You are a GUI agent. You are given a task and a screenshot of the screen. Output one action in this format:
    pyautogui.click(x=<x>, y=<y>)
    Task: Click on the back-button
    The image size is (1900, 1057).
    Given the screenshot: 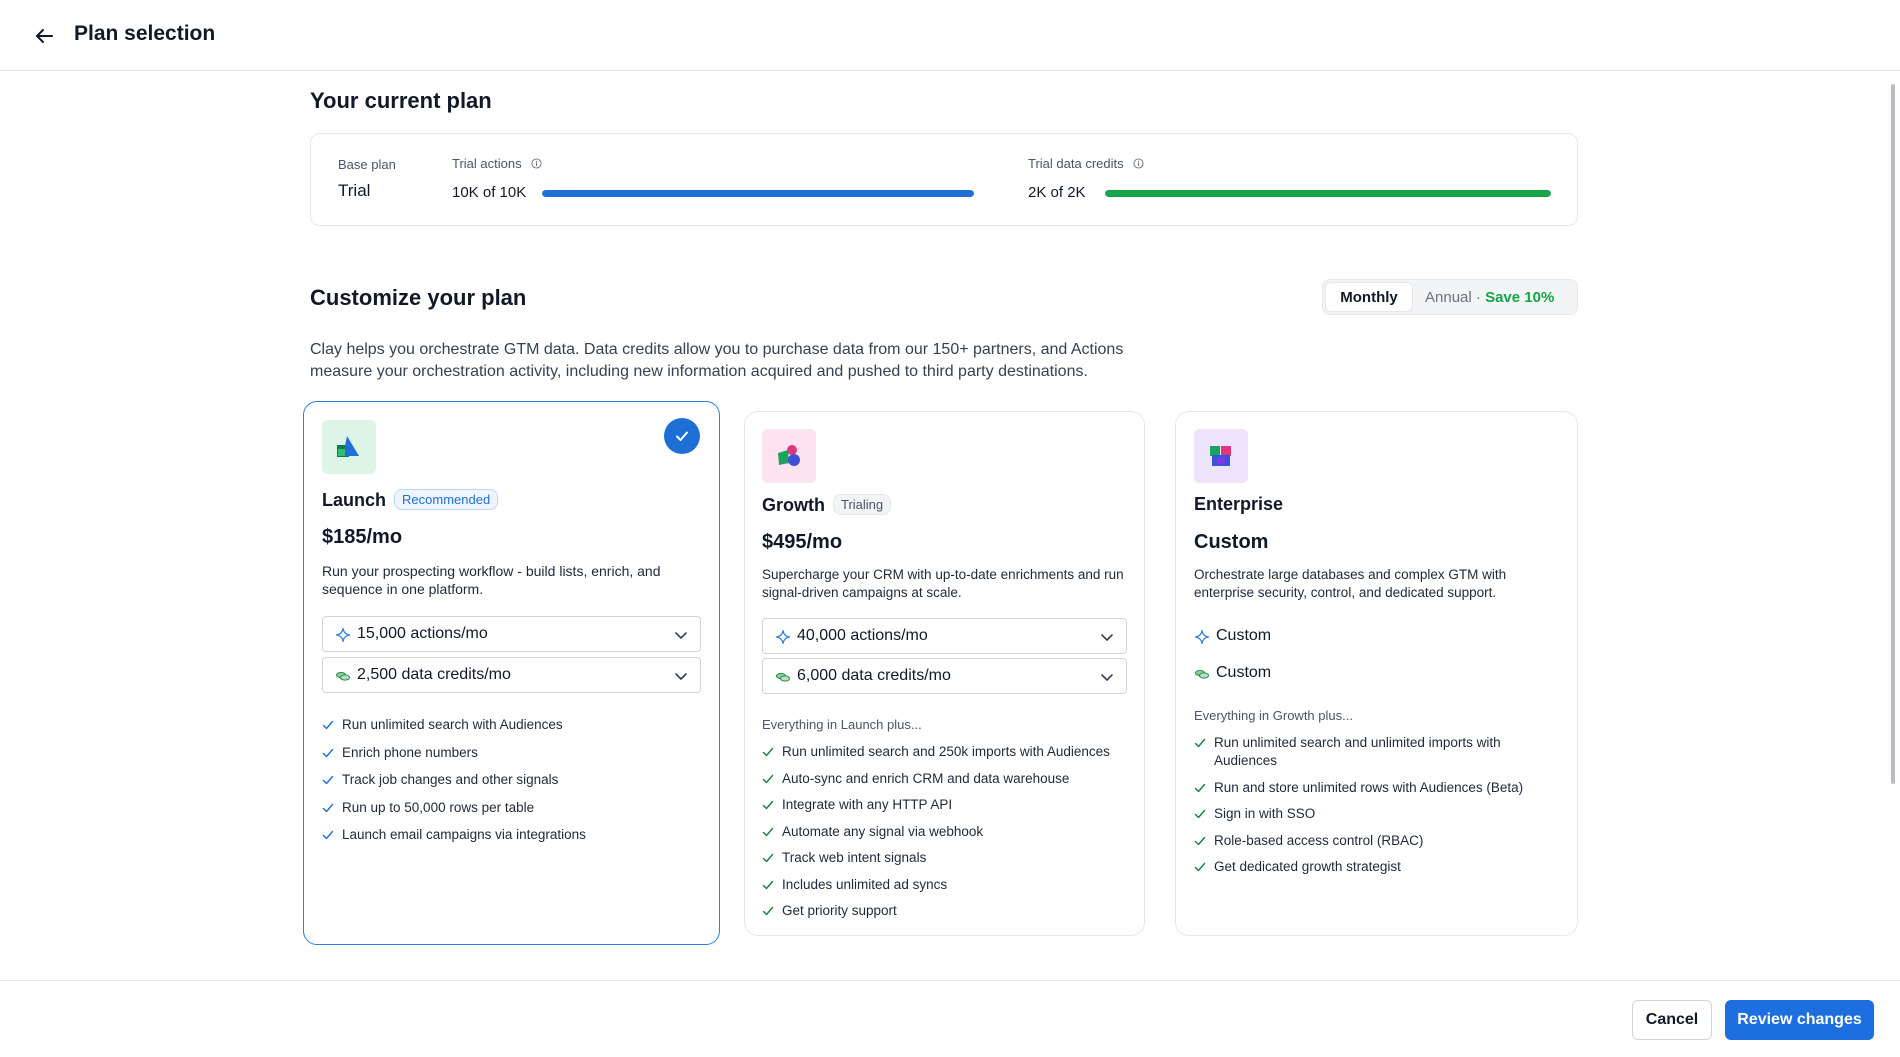 What is the action you would take?
    pyautogui.click(x=44, y=36)
    